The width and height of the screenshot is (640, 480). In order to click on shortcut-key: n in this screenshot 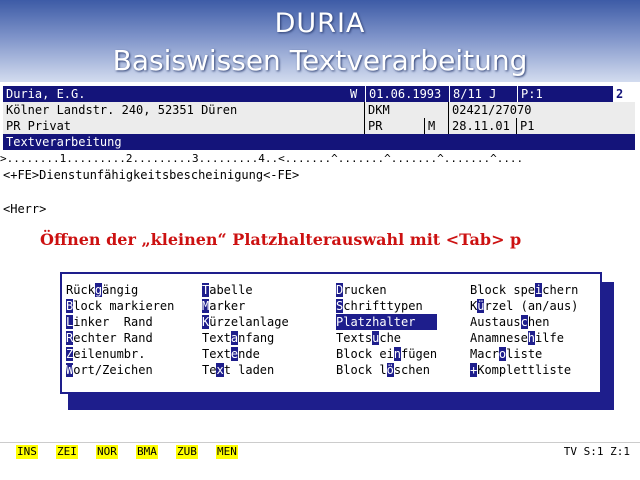, I will do `click(397, 354)`.